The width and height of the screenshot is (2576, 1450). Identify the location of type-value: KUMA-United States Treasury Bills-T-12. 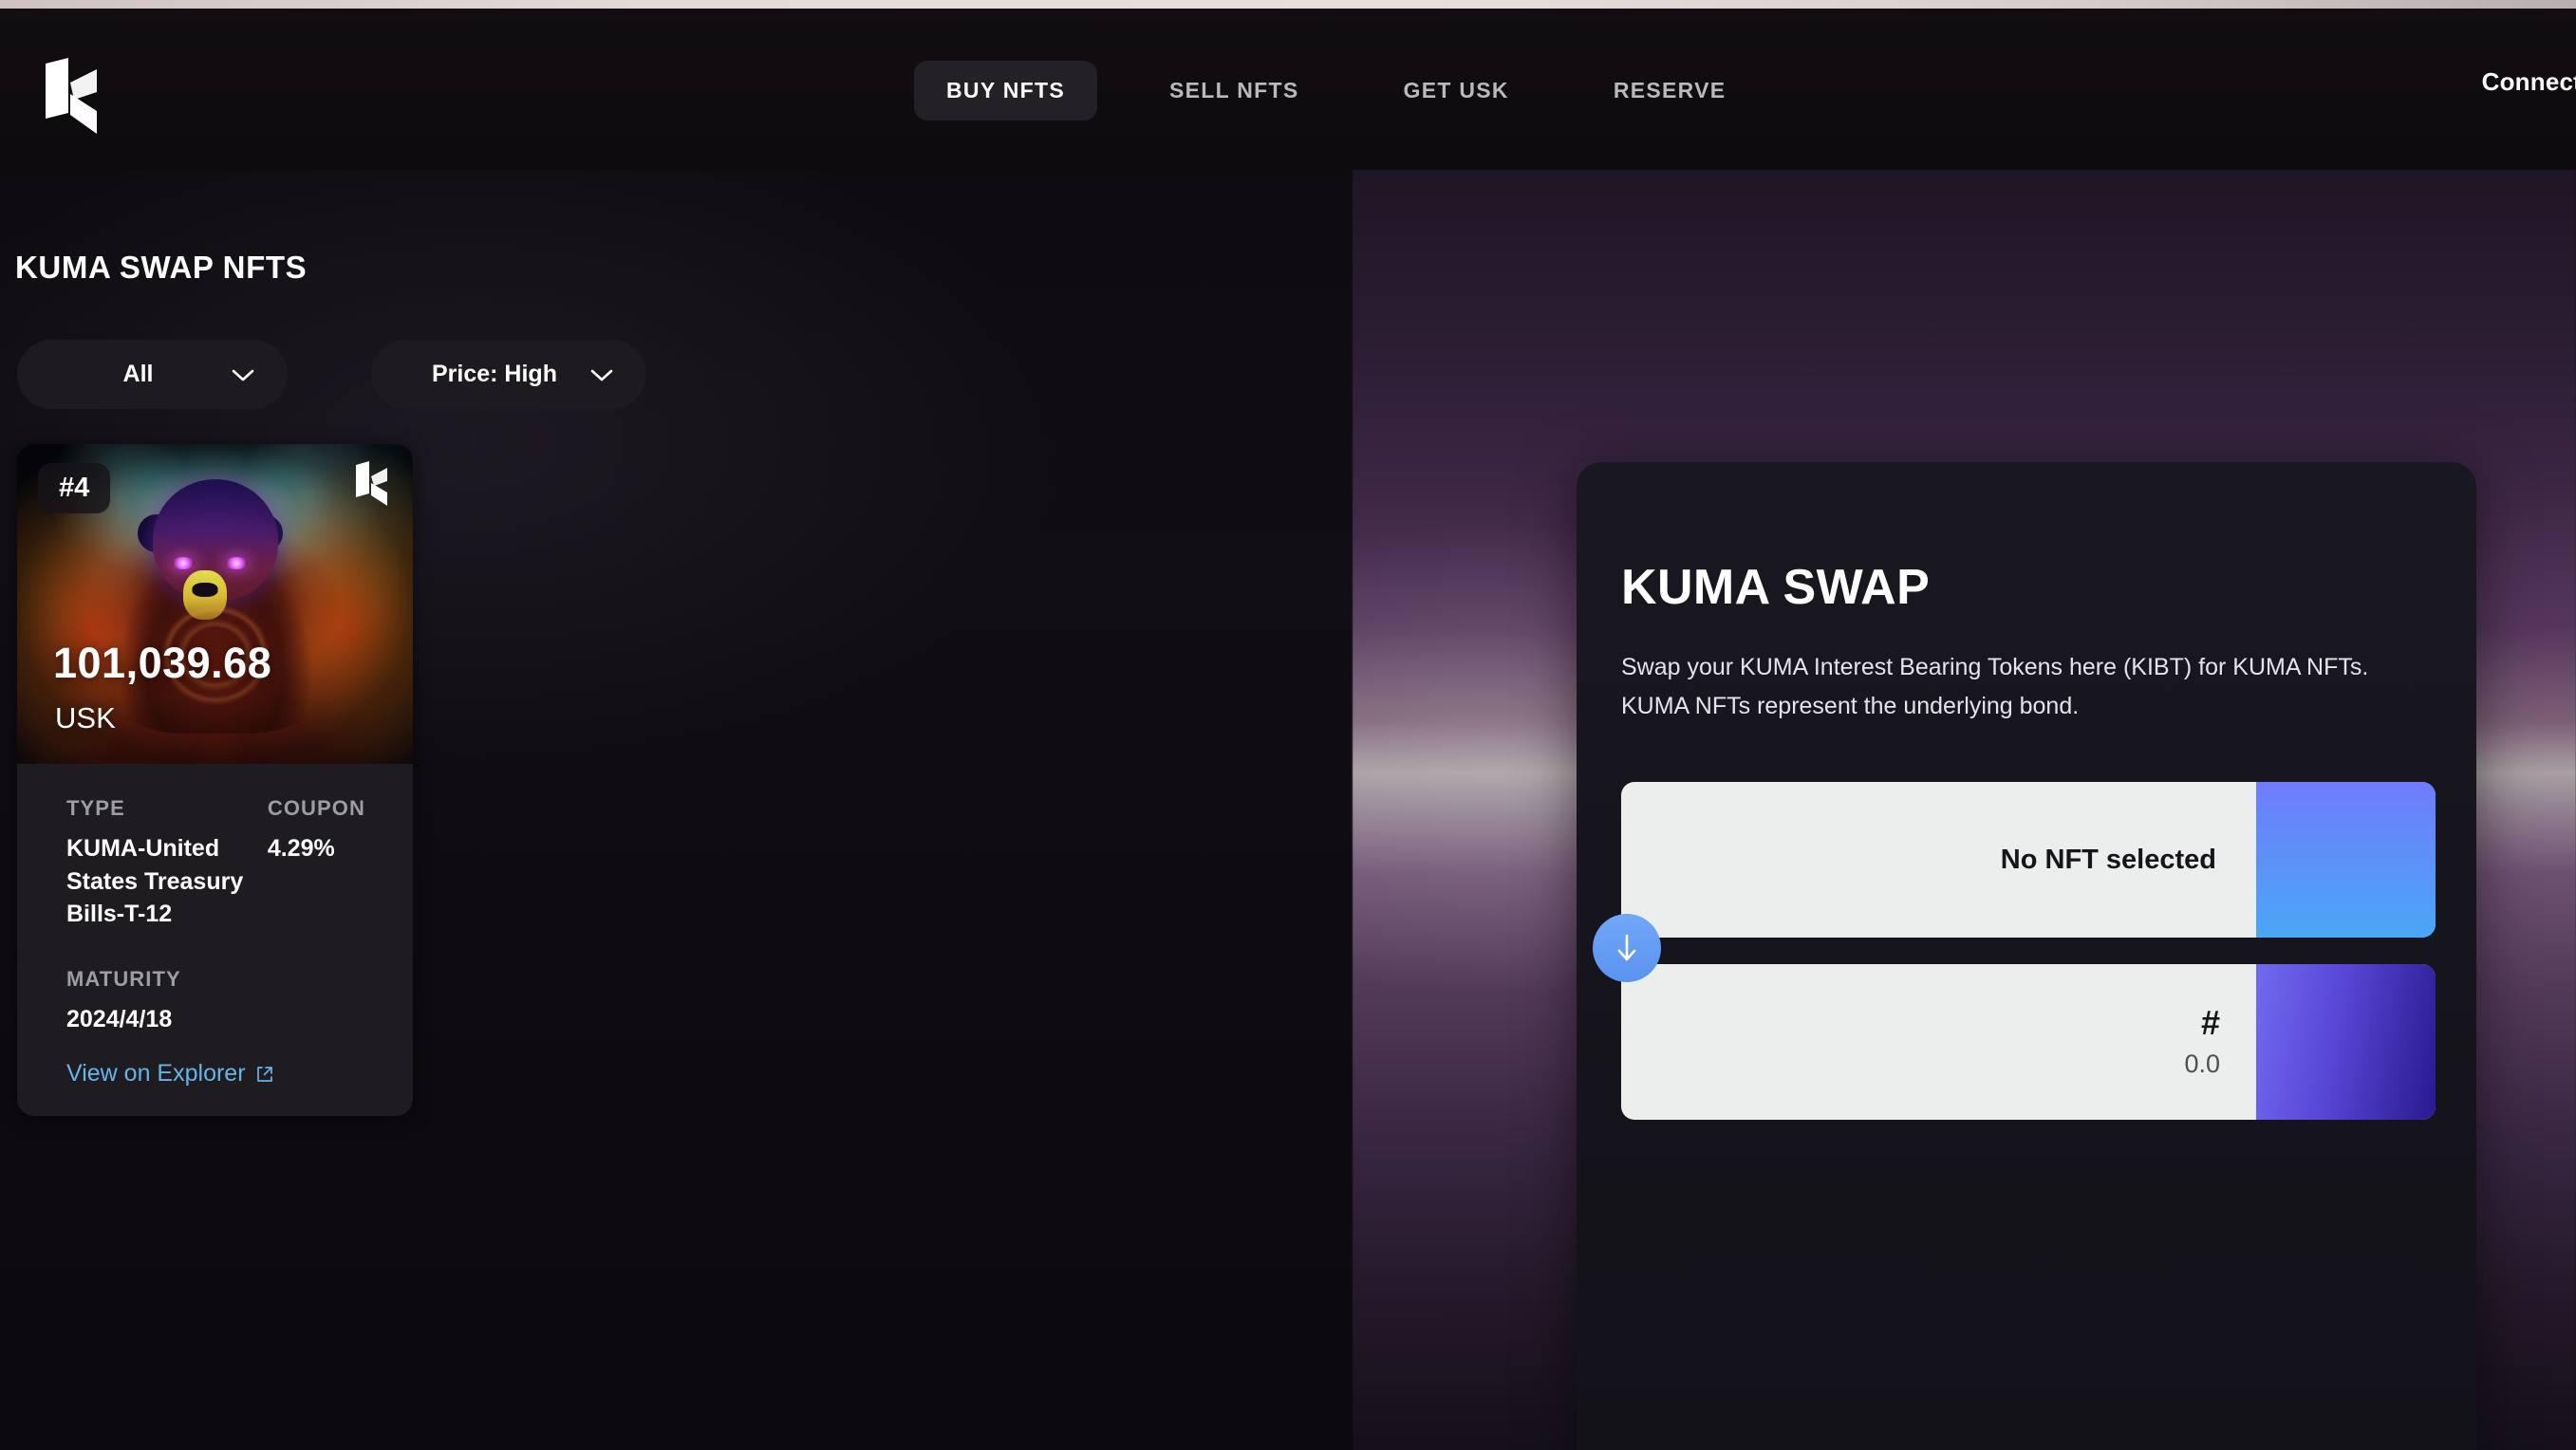
(155, 881).